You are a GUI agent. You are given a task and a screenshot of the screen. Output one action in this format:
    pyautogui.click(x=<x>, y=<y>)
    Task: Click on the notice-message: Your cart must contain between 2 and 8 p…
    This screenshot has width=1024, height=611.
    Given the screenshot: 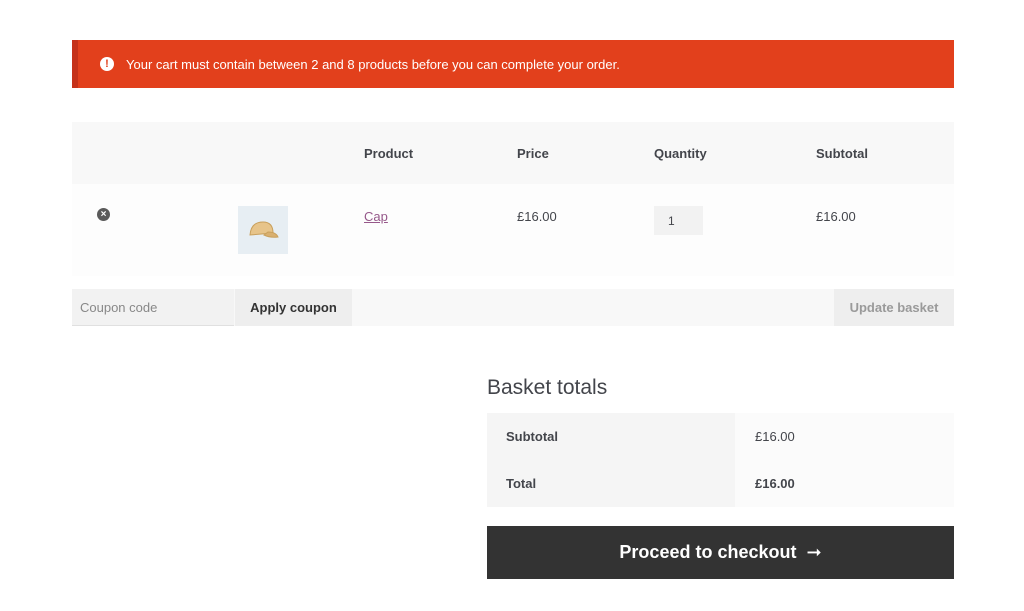 What is the action you would take?
    pyautogui.click(x=373, y=64)
    